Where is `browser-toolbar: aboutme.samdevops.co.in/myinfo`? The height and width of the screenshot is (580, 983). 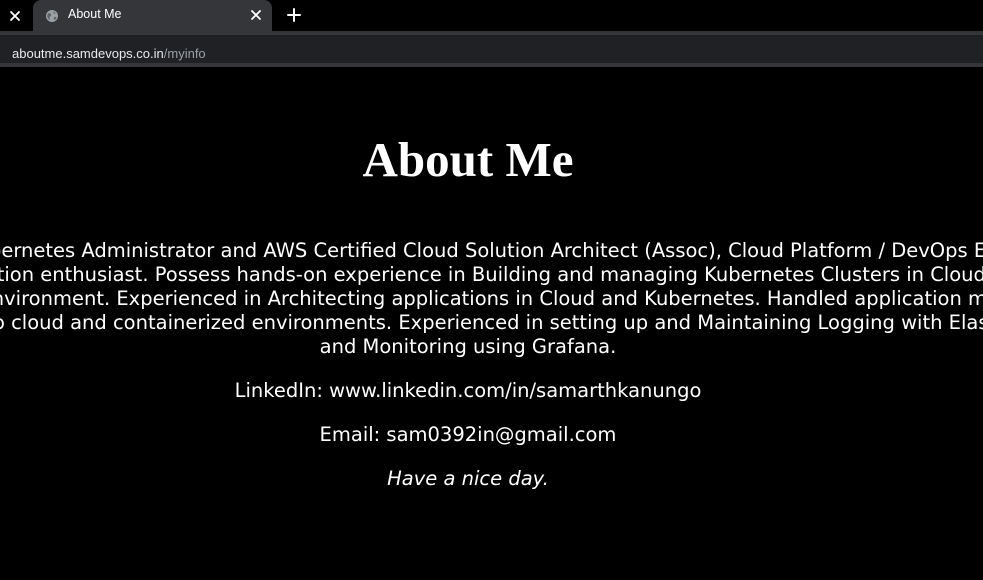
browser-toolbar: aboutme.samdevops.co.in/myinfo is located at coordinates (491, 49).